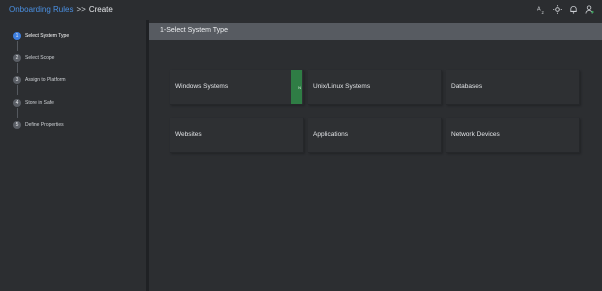 The height and width of the screenshot is (291, 602). Describe the element at coordinates (589, 9) in the screenshot. I see `user-icon` at that location.